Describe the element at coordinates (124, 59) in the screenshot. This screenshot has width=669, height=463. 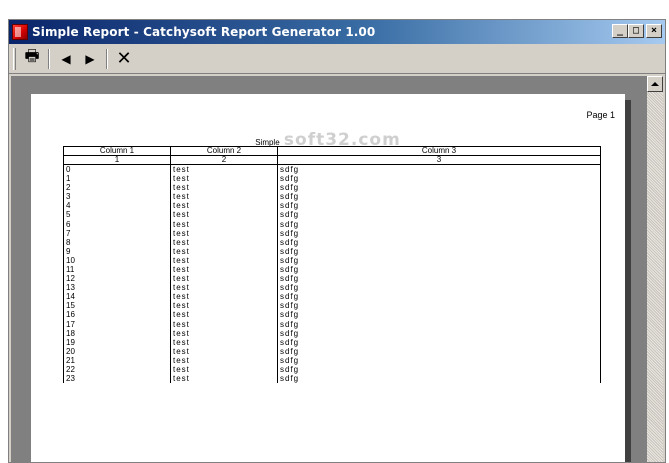
I see `close-icon: ✕` at that location.